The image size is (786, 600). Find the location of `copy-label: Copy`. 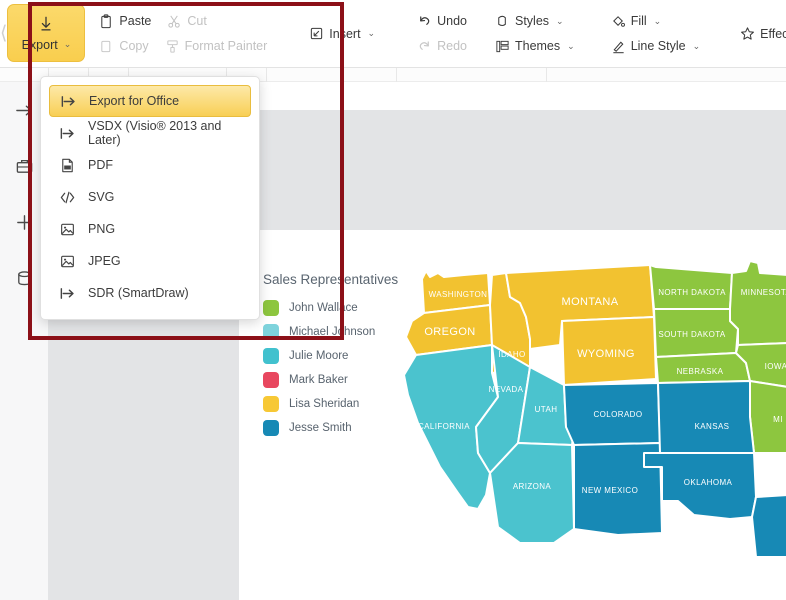

copy-label: Copy is located at coordinates (134, 46).